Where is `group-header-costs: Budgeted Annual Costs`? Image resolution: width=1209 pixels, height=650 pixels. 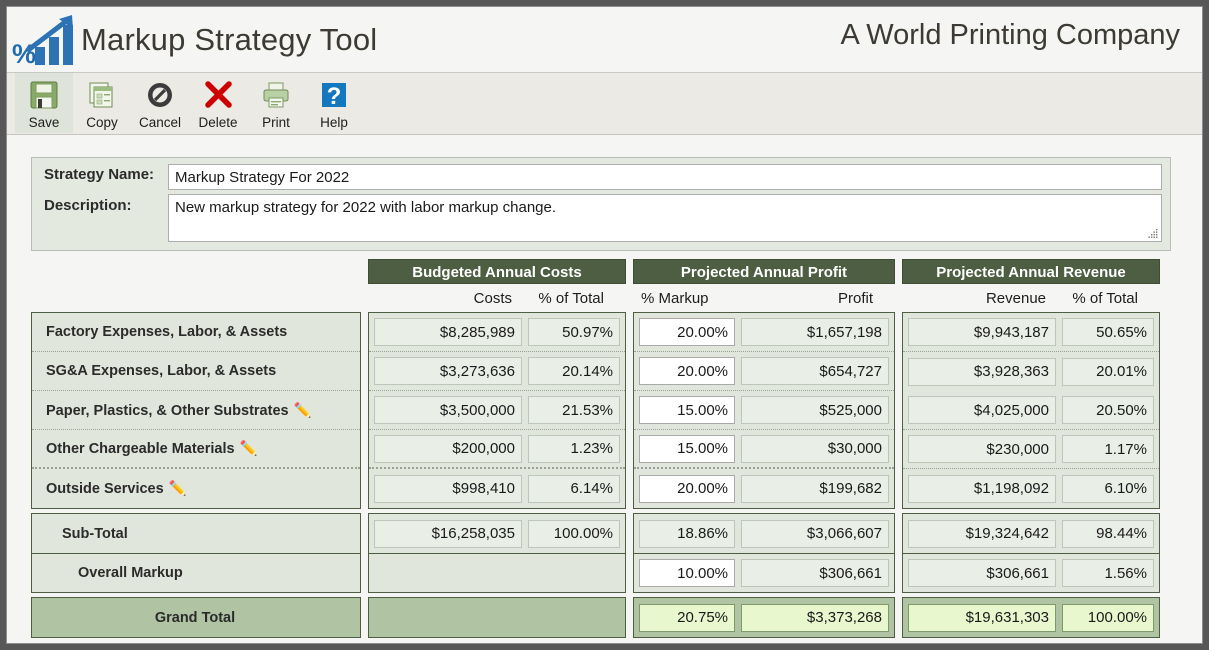
group-header-costs: Budgeted Annual Costs is located at coordinates (497, 271).